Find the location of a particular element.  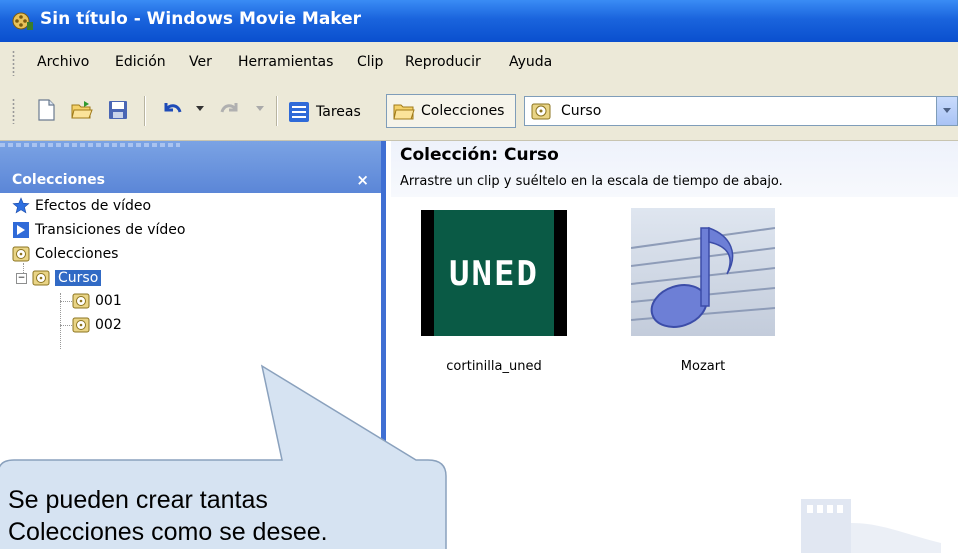

save-icon is located at coordinates (118, 110).